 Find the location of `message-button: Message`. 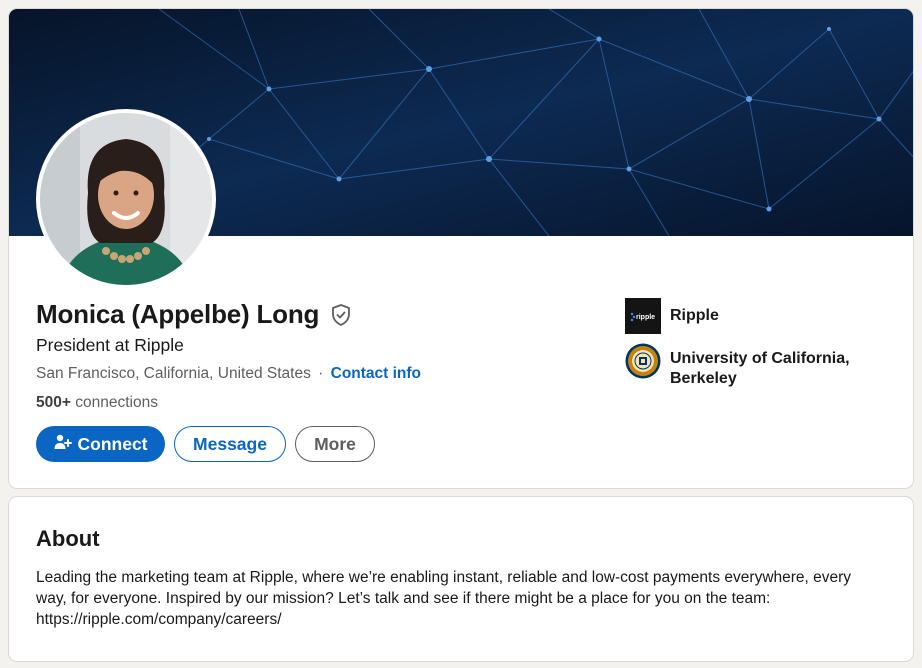

message-button: Message is located at coordinates (230, 444).